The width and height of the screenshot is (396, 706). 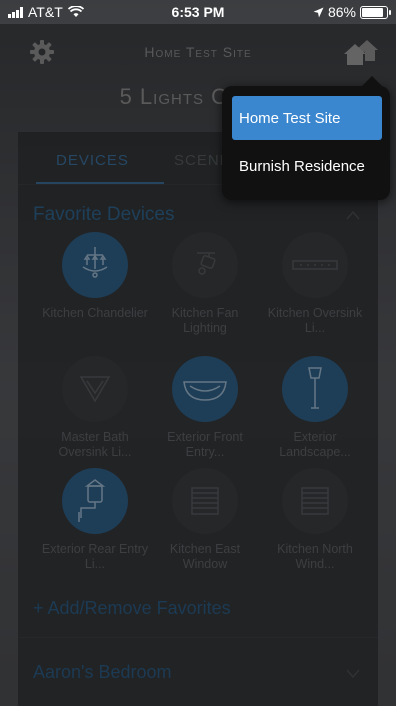 What do you see at coordinates (318, 12) in the screenshot?
I see `location-arrow-icon` at bounding box center [318, 12].